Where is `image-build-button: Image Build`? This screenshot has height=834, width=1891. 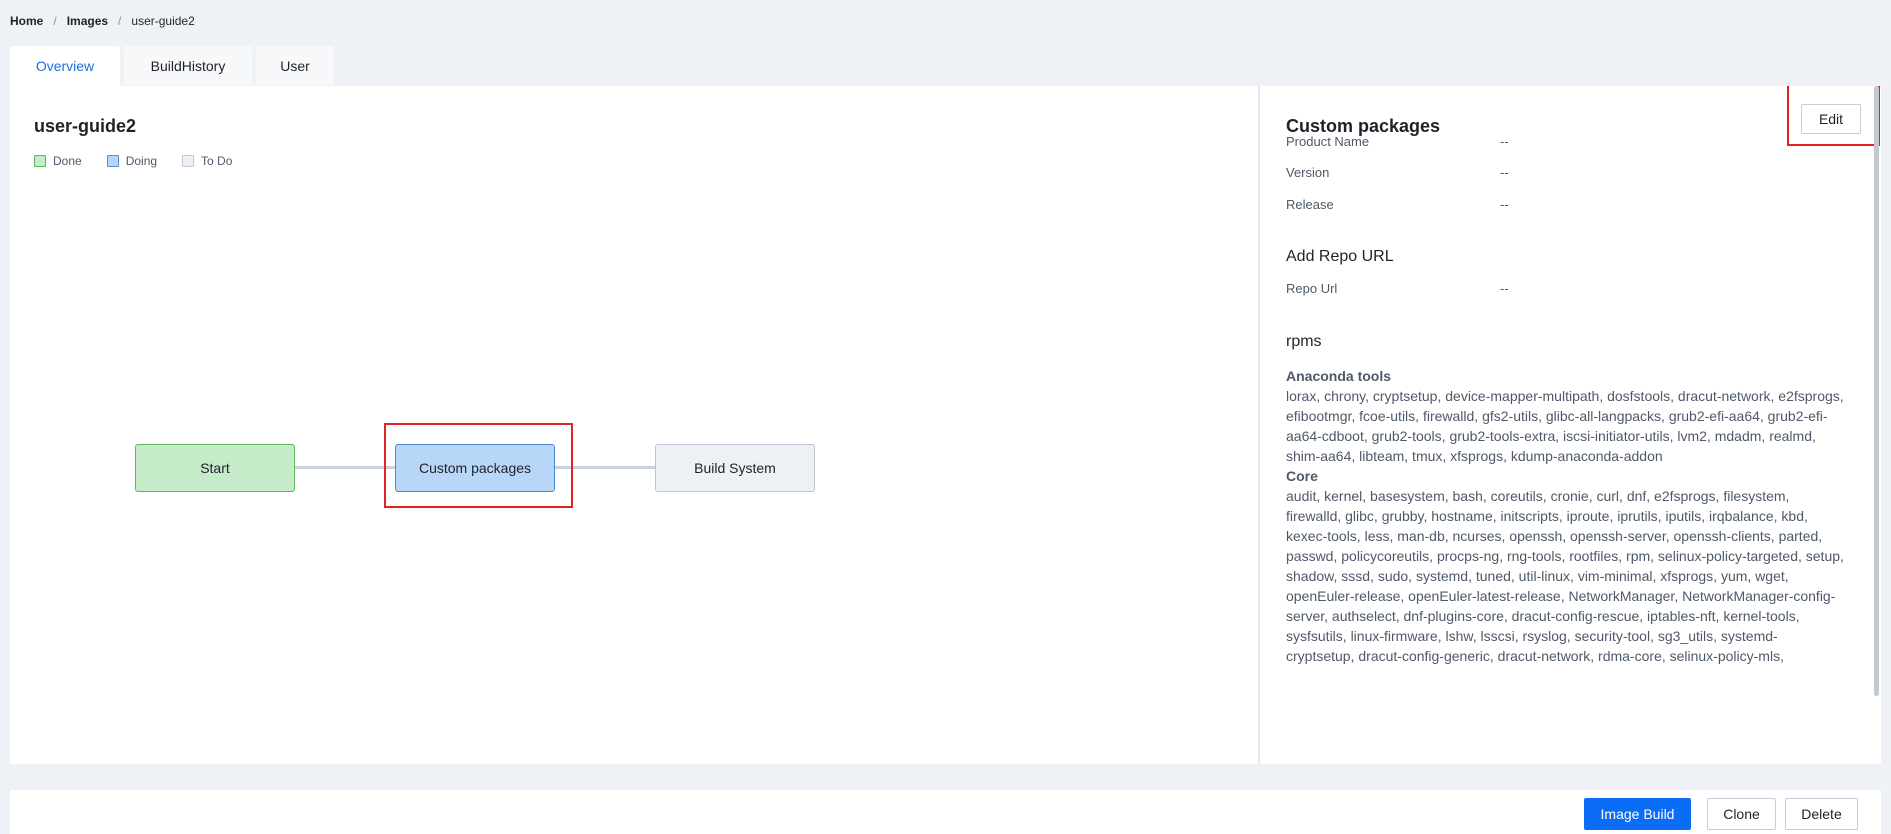 image-build-button: Image Build is located at coordinates (1637, 814).